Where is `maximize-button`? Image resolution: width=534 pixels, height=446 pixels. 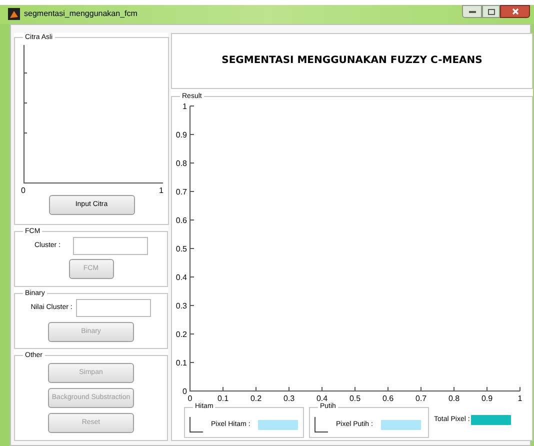 maximize-button is located at coordinates (491, 11).